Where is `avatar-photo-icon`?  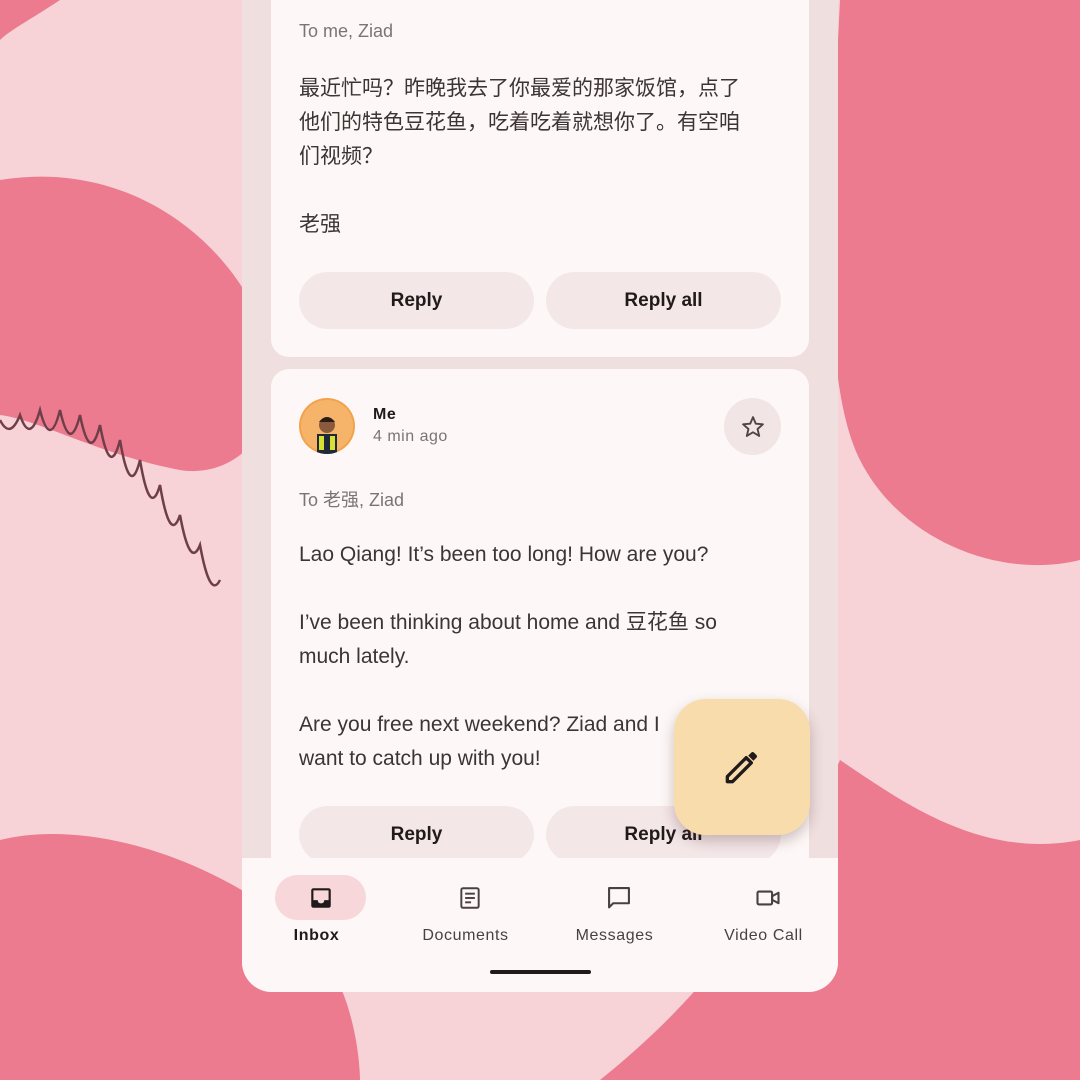 avatar-photo-icon is located at coordinates (327, 426).